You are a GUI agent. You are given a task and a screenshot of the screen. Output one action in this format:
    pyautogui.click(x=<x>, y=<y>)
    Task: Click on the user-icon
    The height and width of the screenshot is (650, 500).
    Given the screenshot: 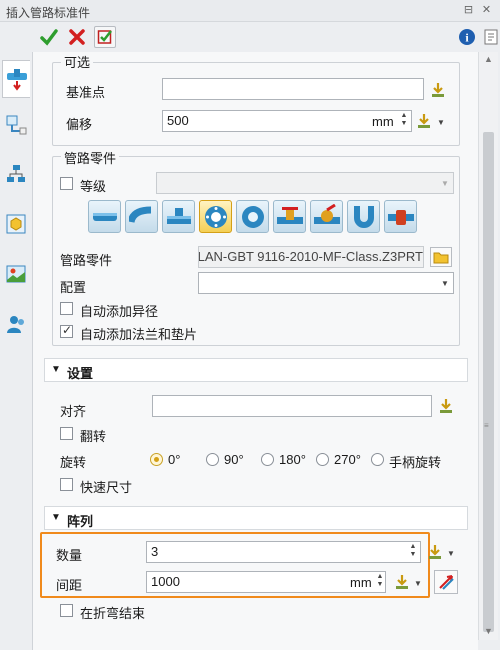 What is the action you would take?
    pyautogui.click(x=15, y=324)
    